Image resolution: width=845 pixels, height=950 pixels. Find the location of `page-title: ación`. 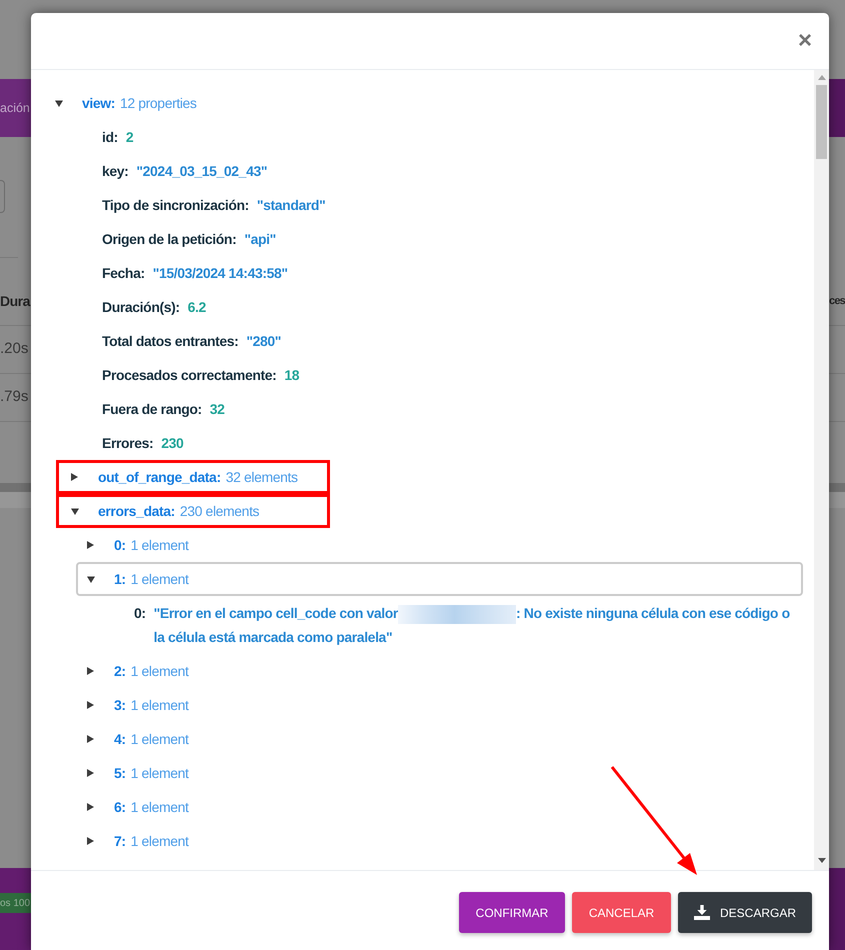

page-title: ación is located at coordinates (15, 108).